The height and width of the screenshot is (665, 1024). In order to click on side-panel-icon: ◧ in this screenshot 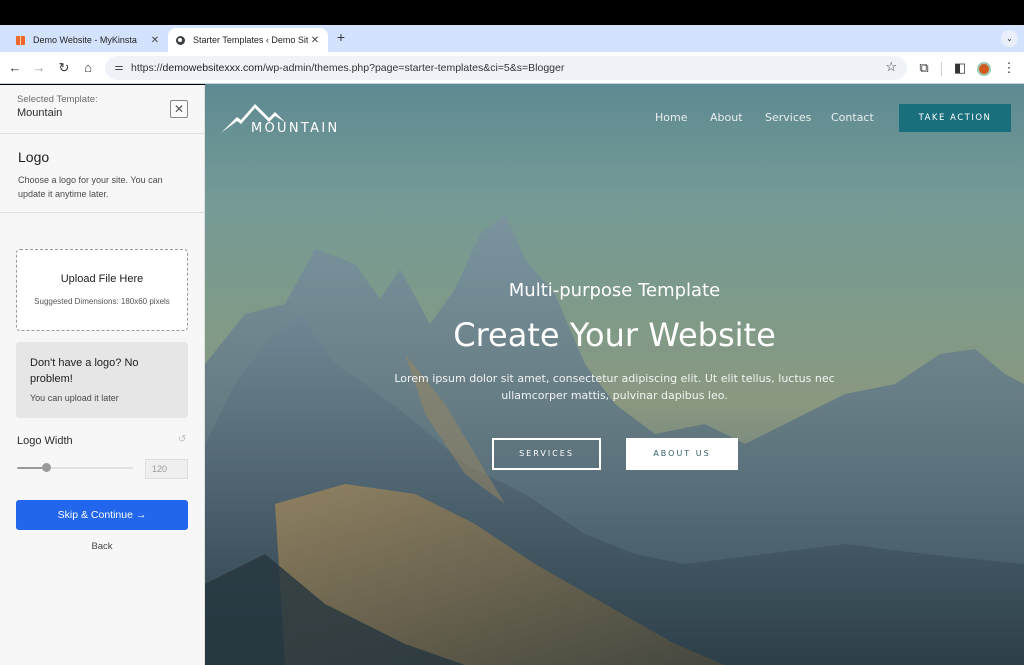, I will do `click(960, 68)`.